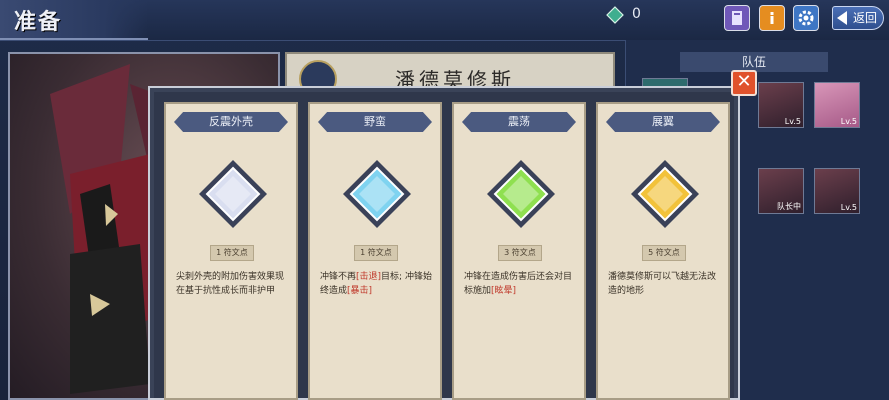 This screenshot has width=889, height=400. Describe the element at coordinates (375, 122) in the screenshot. I see `rune-card-title: 野蛮` at that location.